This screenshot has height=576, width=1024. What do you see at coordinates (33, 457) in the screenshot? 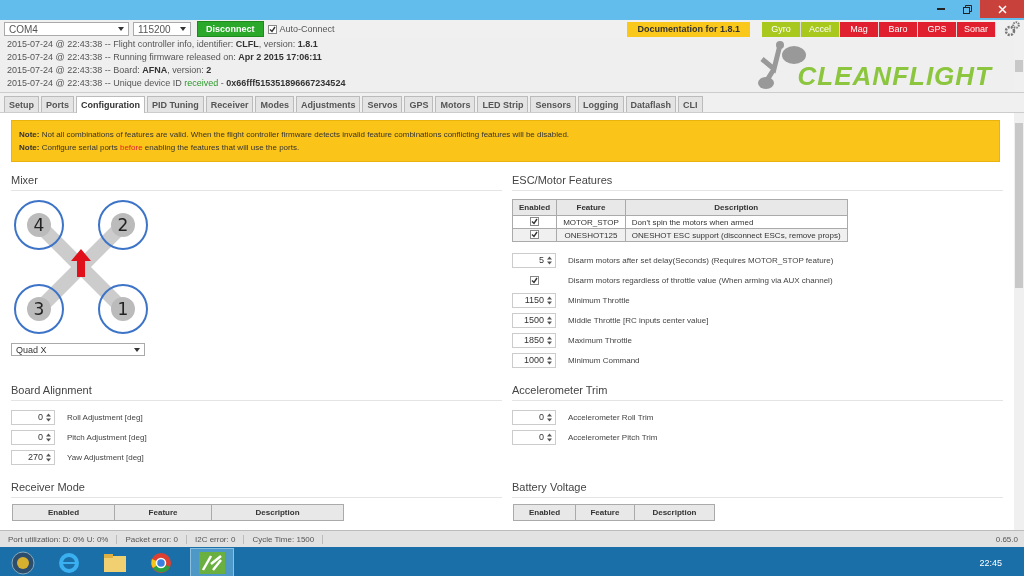
I see `number-field: 270` at bounding box center [33, 457].